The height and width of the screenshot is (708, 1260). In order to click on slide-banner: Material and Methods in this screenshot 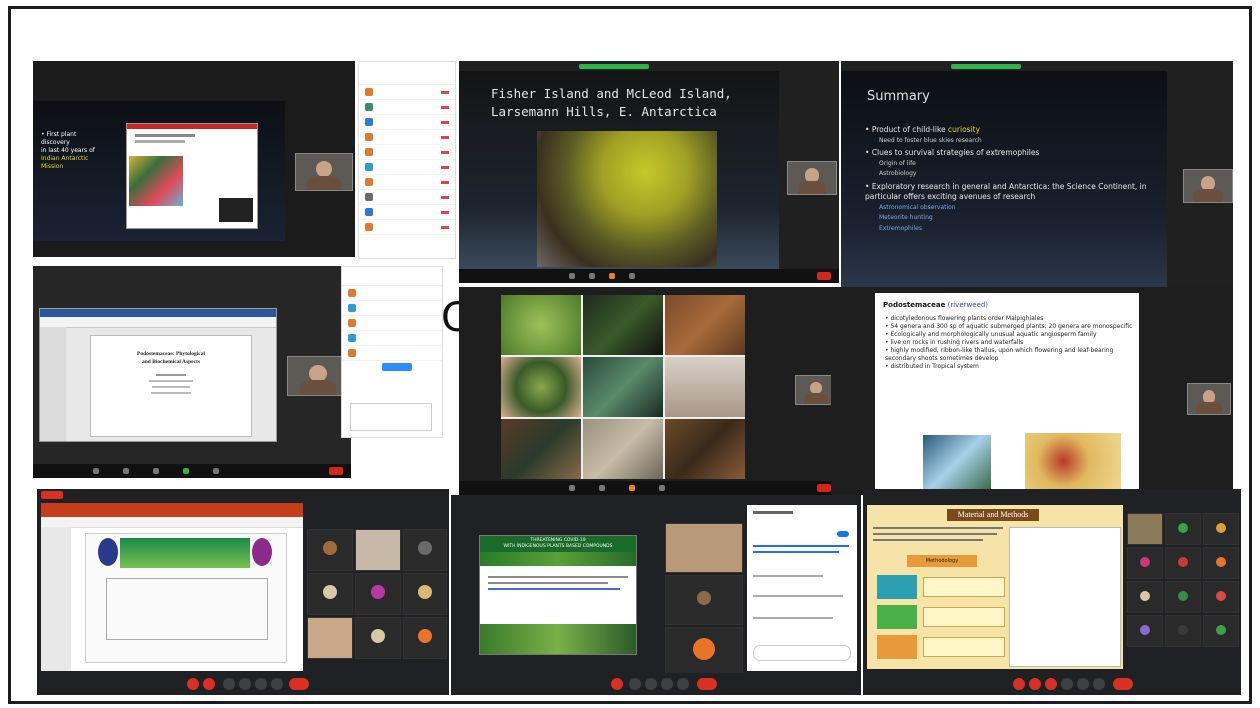, I will do `click(993, 515)`.